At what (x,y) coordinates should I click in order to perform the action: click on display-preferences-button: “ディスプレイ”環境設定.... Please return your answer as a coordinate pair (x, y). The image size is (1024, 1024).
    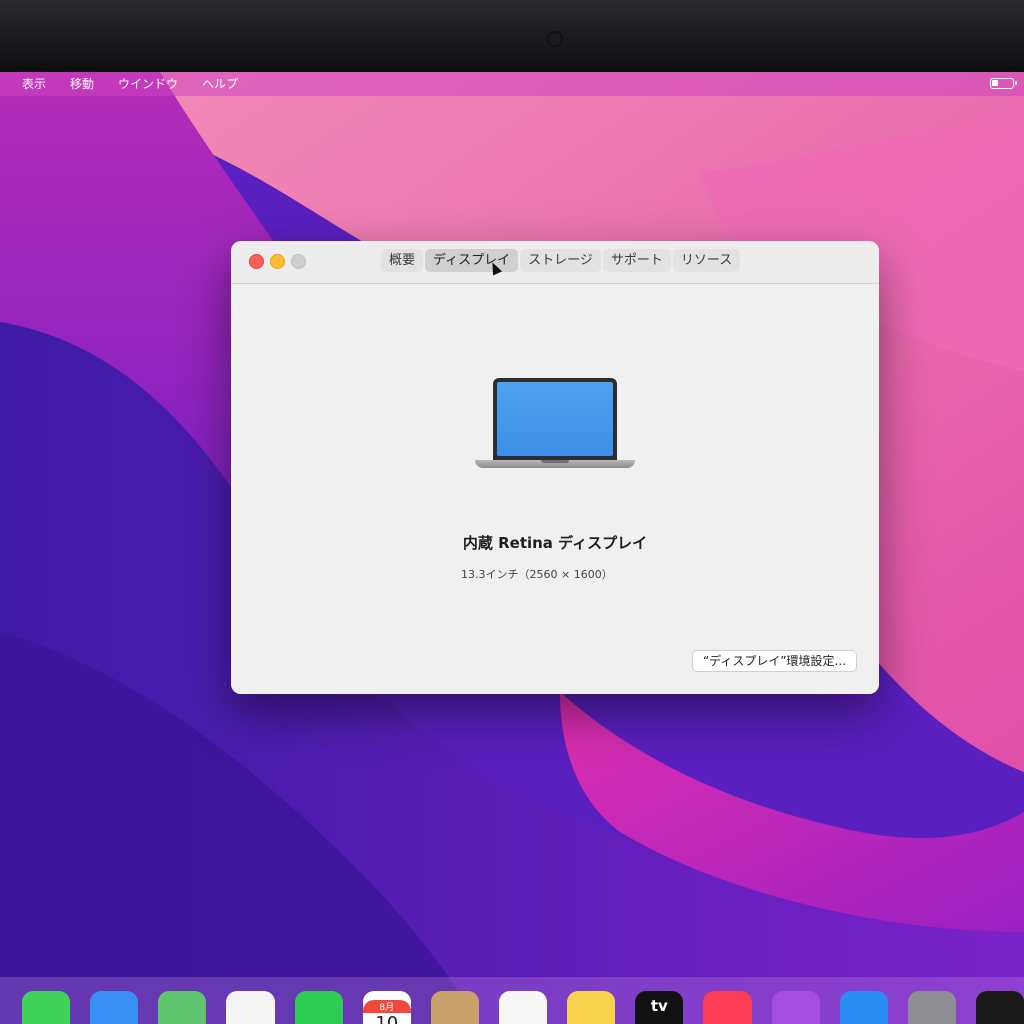
    Looking at the image, I should click on (774, 661).